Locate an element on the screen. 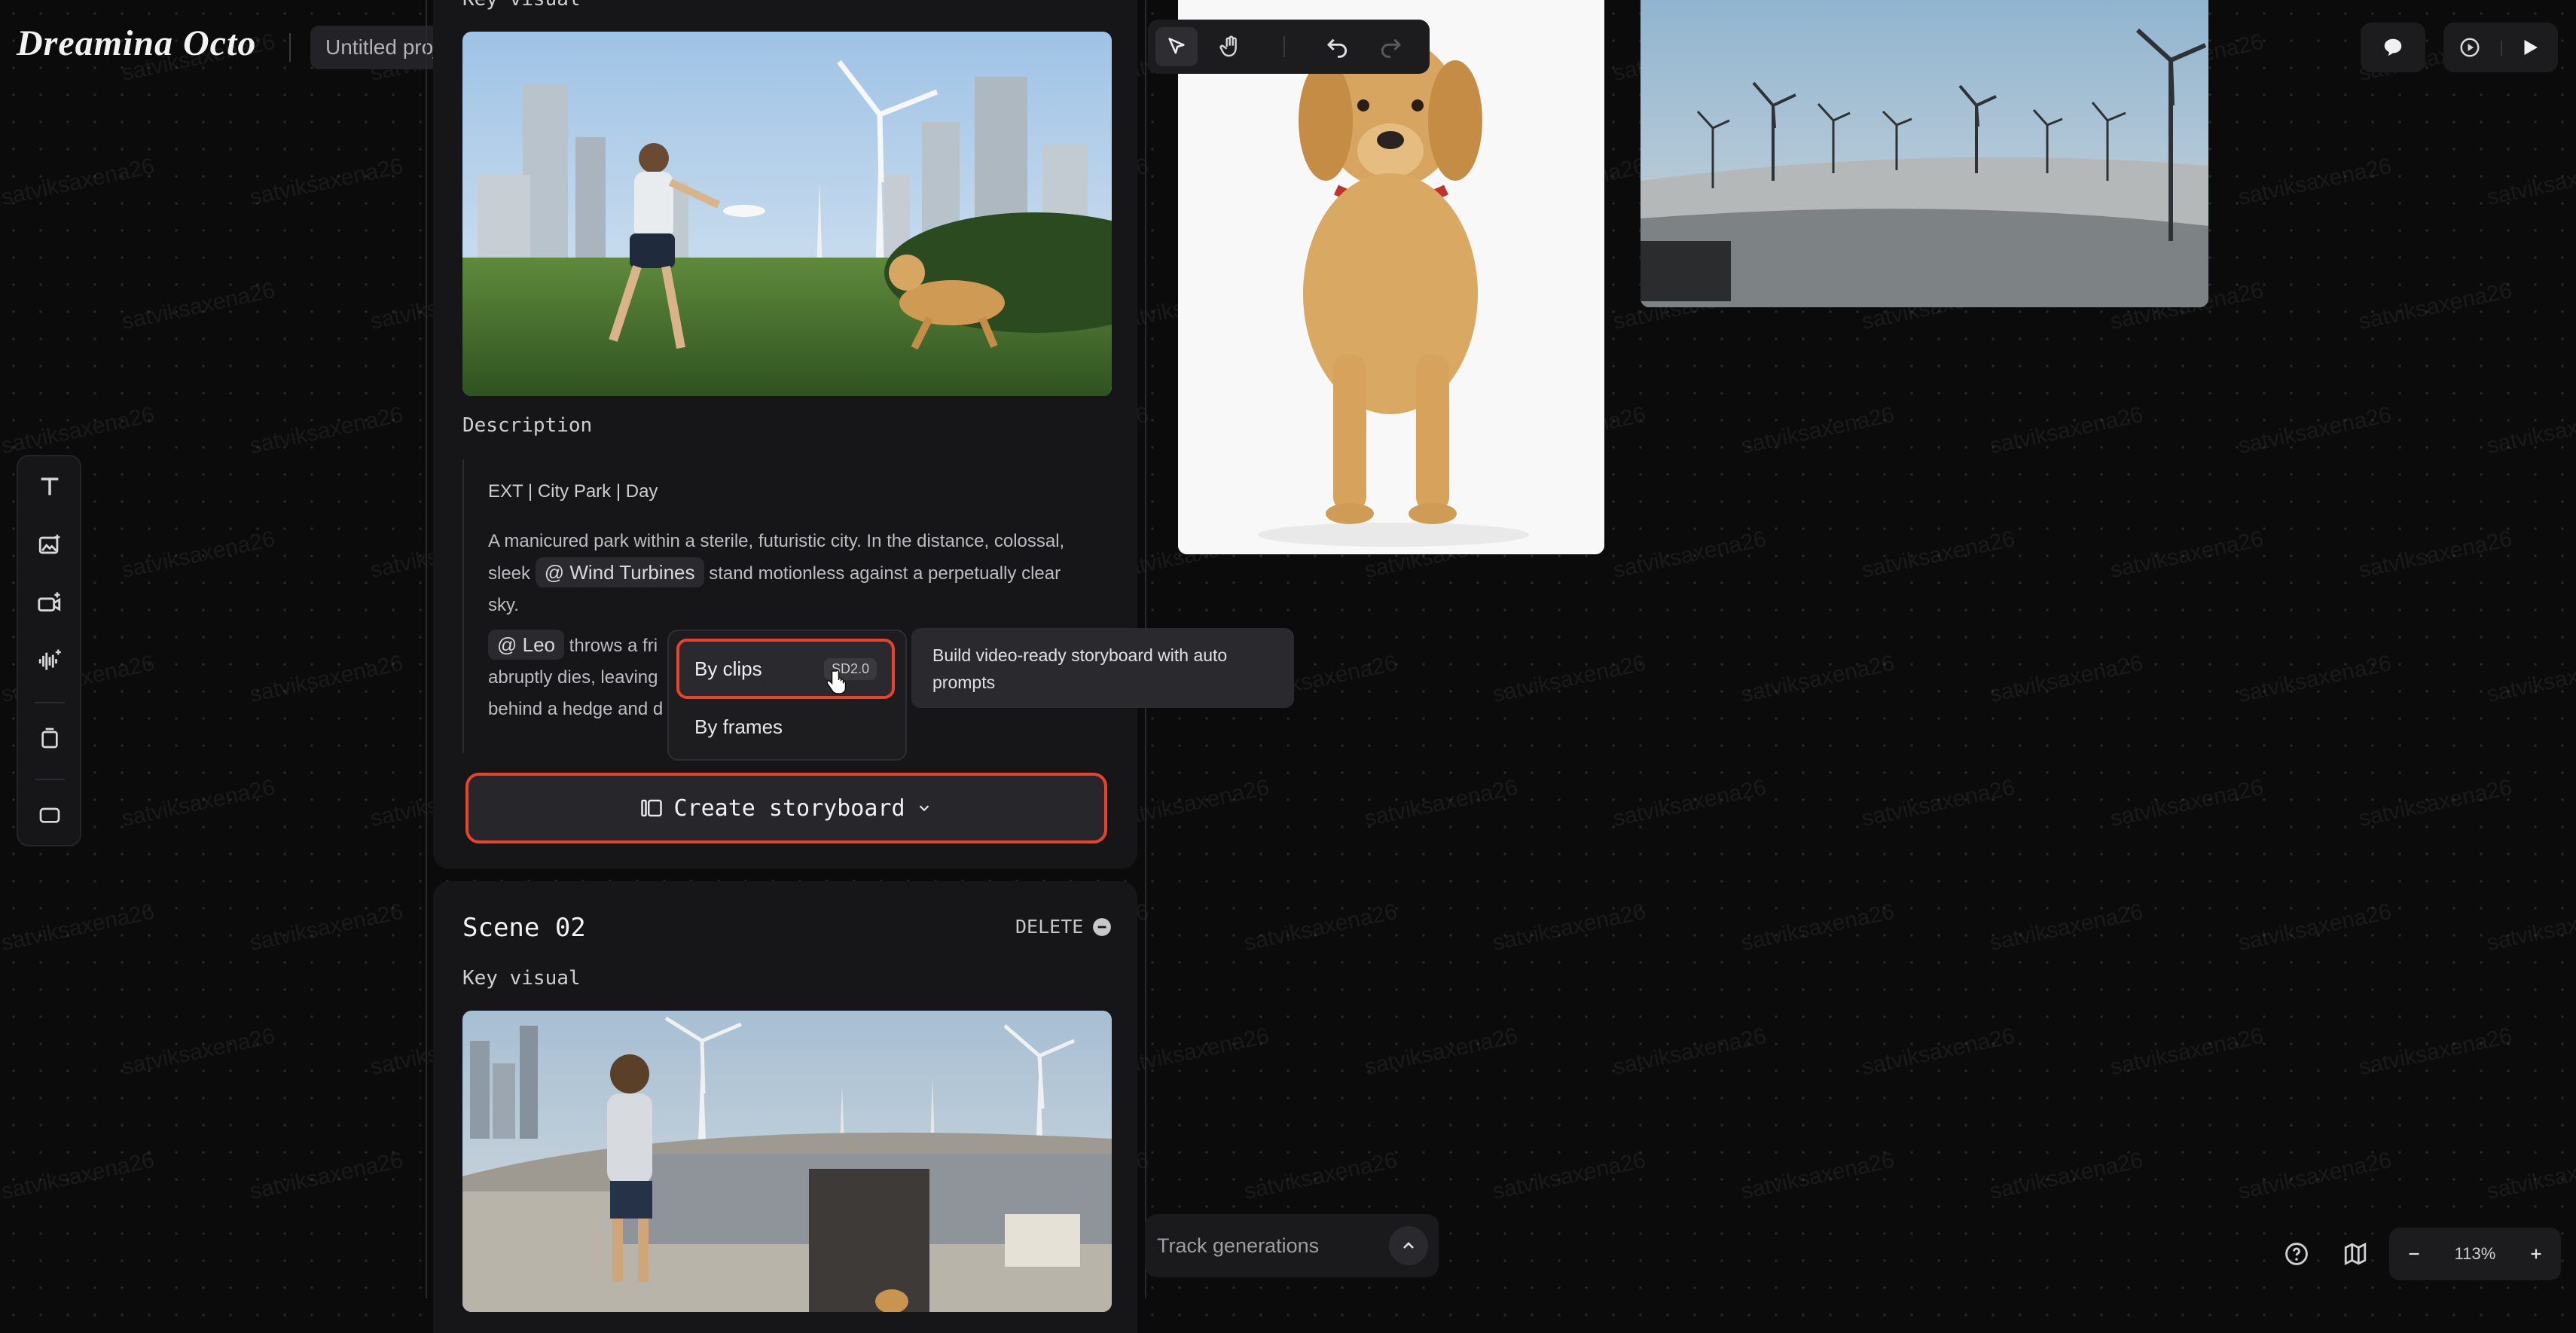 Image resolution: width=2576 pixels, height=1333 pixels. chevron-down-icon is located at coordinates (924, 808).